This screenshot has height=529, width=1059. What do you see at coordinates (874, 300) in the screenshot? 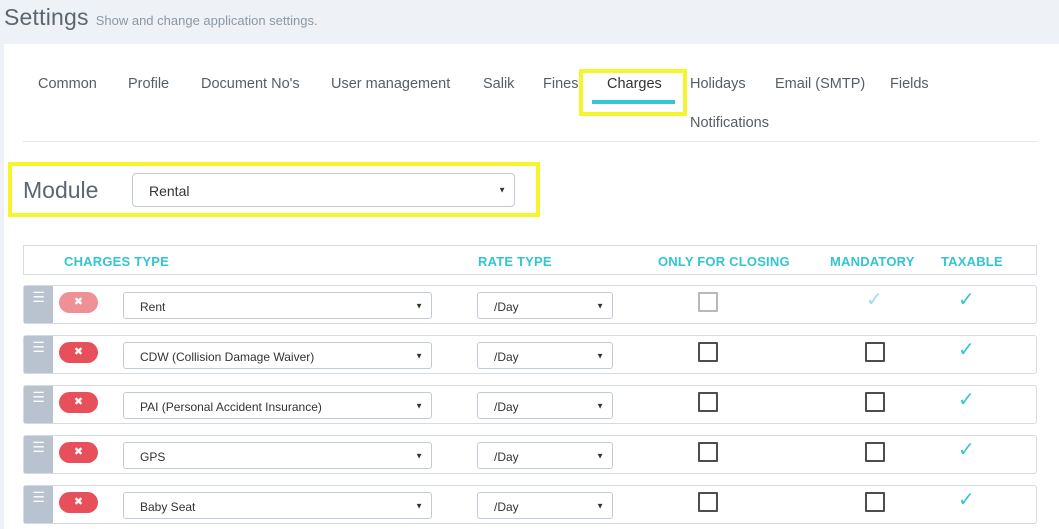
I see `mandatory-check-icon: ✓` at bounding box center [874, 300].